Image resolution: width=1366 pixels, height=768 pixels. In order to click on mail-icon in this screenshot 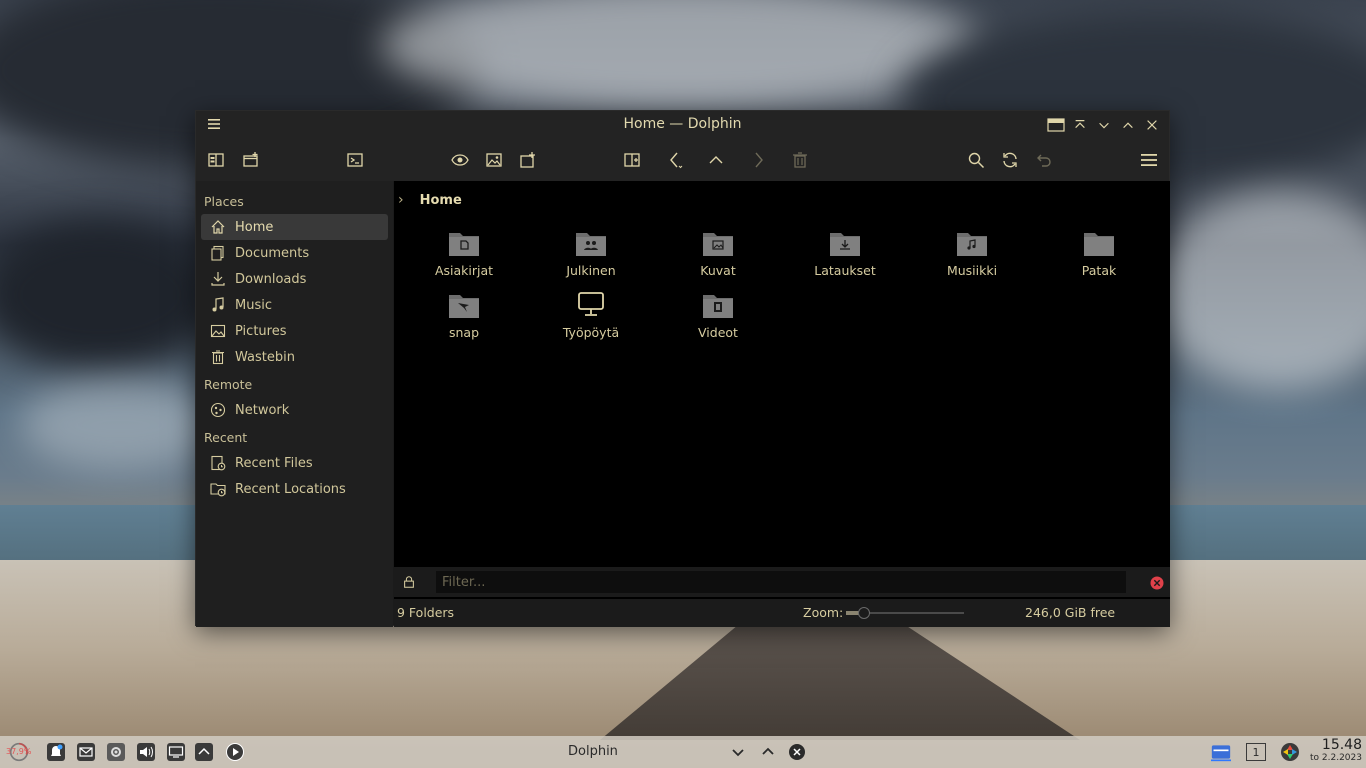, I will do `click(86, 752)`.